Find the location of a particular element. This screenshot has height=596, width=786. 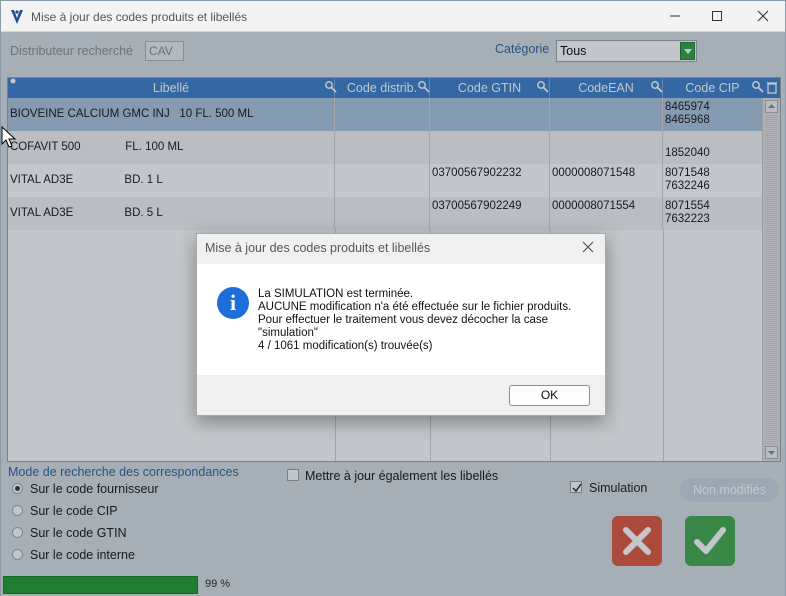

dialog-ok-button: OK is located at coordinates (549, 395).